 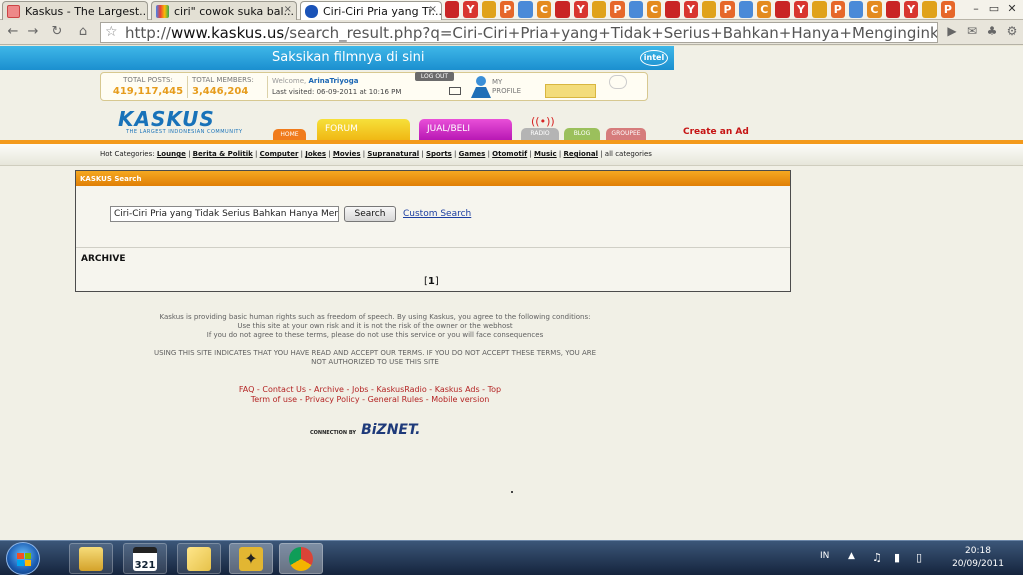 I want to click on footer-link: General Rules, so click(x=396, y=399).